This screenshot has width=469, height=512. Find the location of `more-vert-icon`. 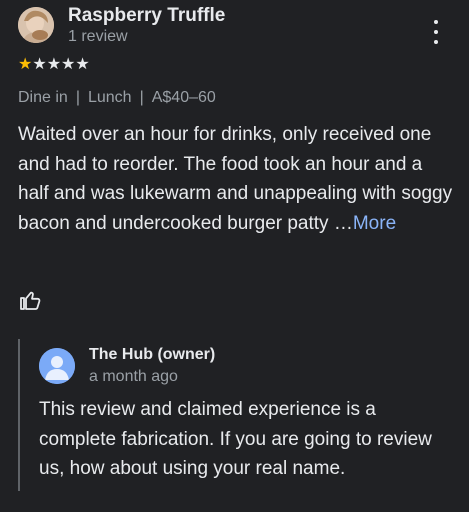

more-vert-icon is located at coordinates (436, 32).